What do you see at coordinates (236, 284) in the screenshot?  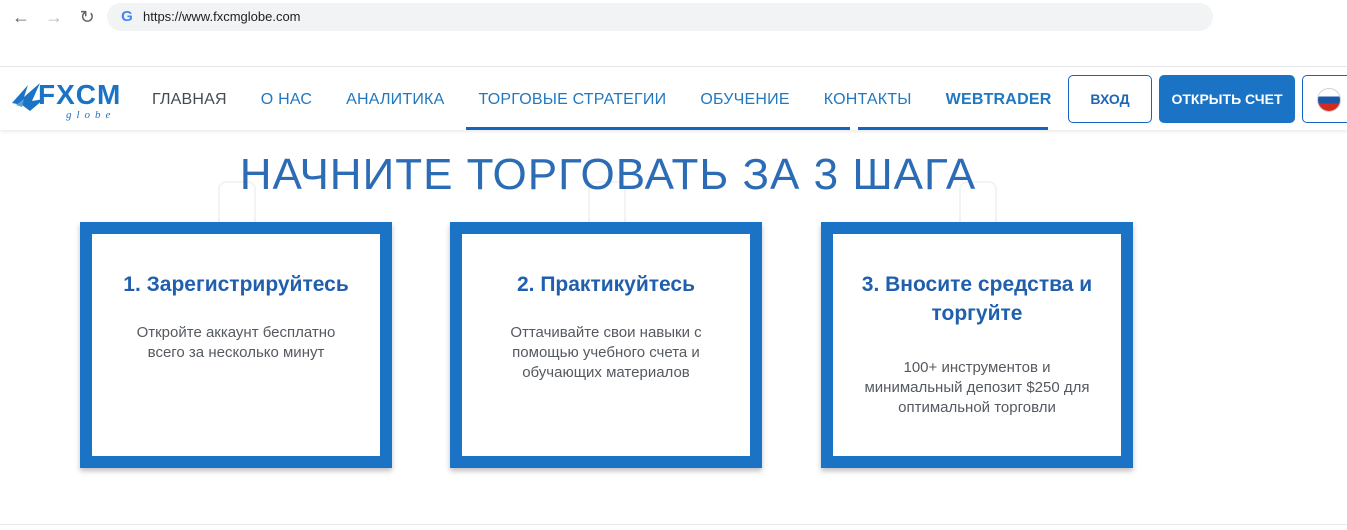 I see `step-title: 1. Зарегистрируйтесь` at bounding box center [236, 284].